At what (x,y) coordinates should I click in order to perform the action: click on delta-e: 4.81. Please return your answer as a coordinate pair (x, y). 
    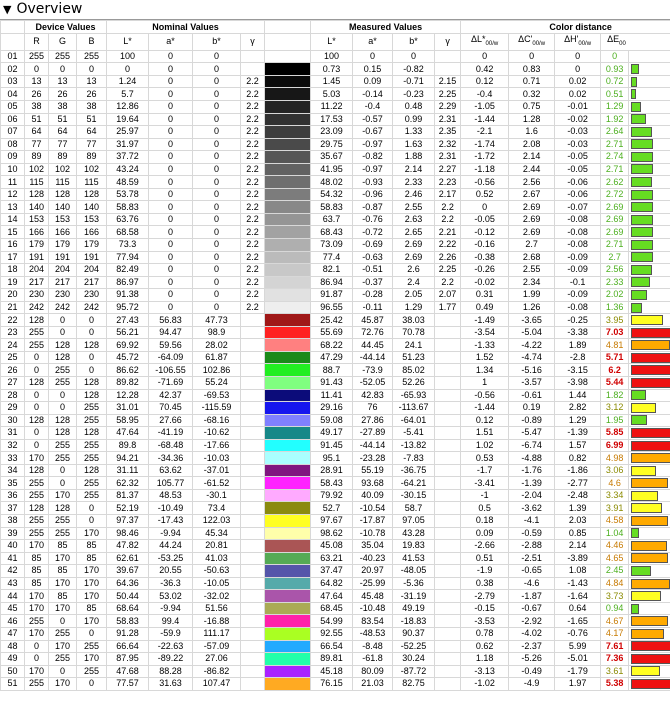
    Looking at the image, I should click on (615, 345).